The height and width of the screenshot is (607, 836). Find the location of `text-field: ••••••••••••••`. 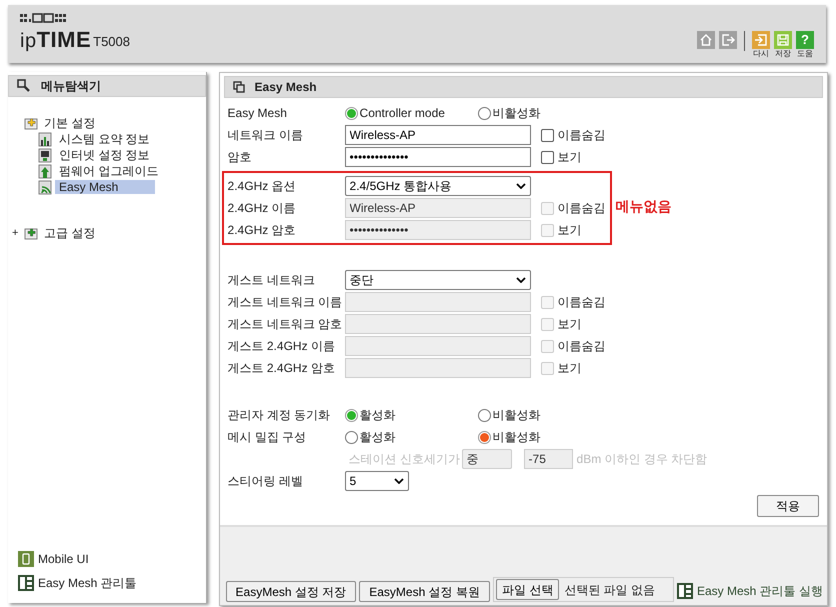

text-field: •••••••••••••• is located at coordinates (437, 157).